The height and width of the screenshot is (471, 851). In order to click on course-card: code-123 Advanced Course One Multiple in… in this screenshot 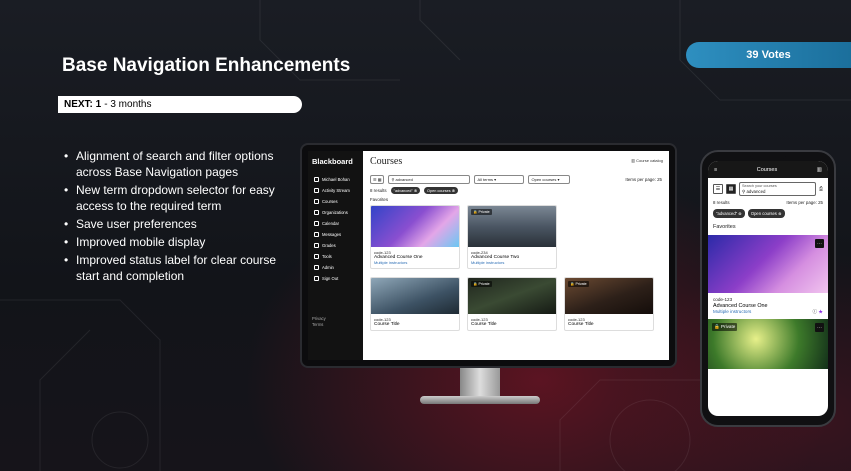, I will do `click(415, 237)`.